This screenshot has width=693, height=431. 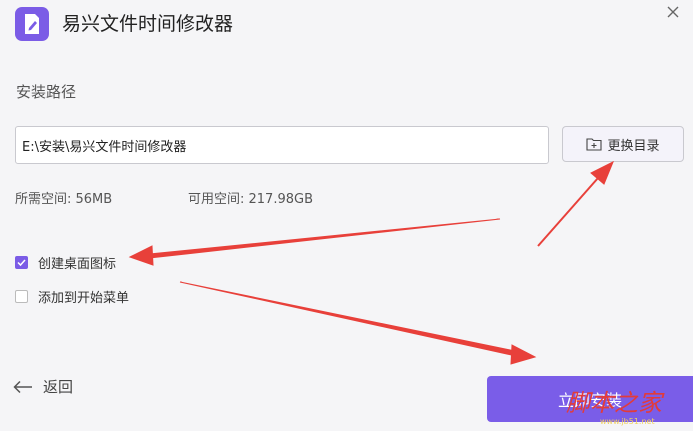 What do you see at coordinates (46, 92) in the screenshot?
I see `install-path-label: 安装路径` at bounding box center [46, 92].